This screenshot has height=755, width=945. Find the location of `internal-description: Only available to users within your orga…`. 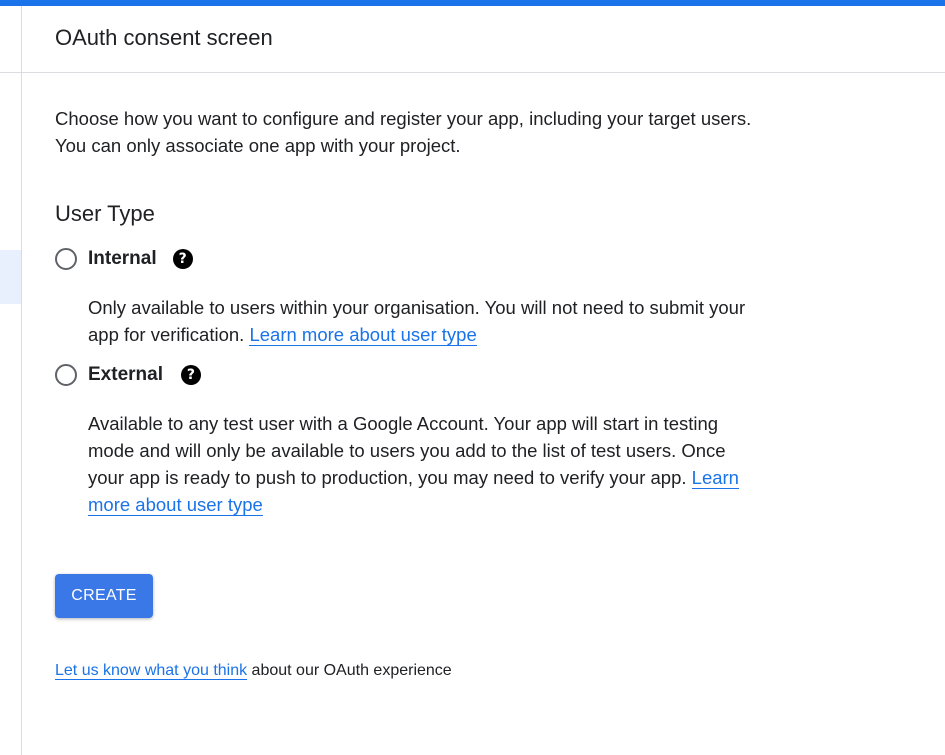

internal-description: Only available to users within your orga… is located at coordinates (418, 321).